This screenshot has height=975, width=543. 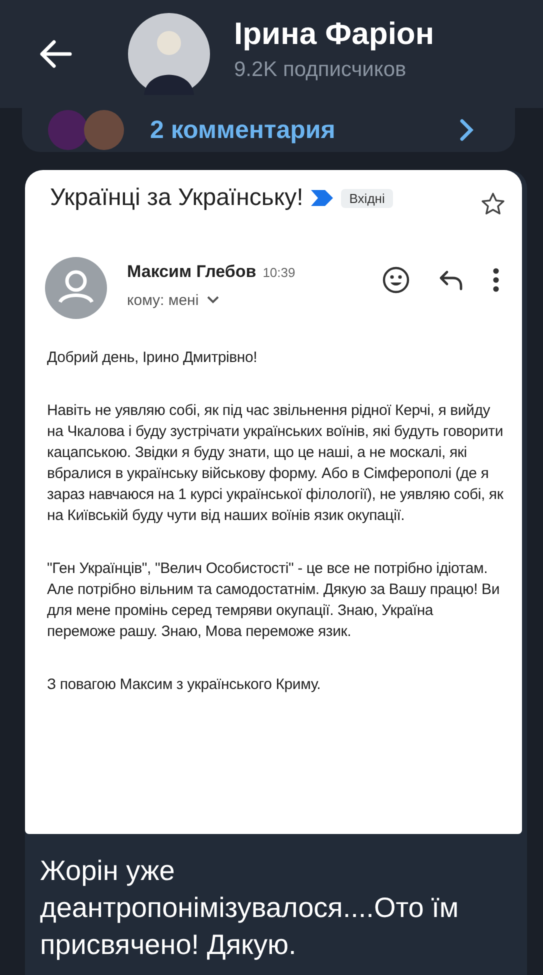 What do you see at coordinates (184, 685) in the screenshot?
I see `email-paragraph: З повагою Максим з українського Криму.` at bounding box center [184, 685].